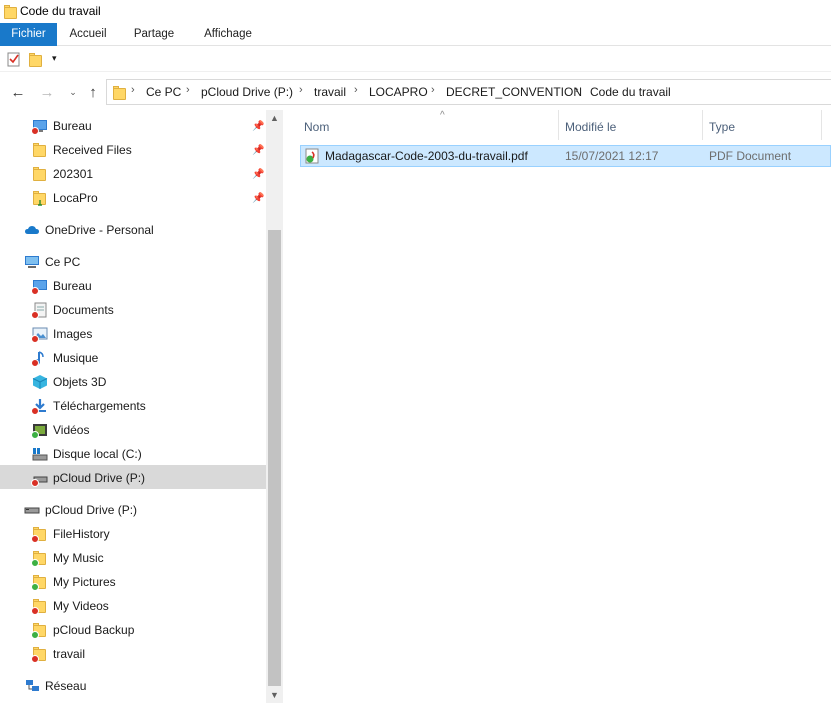  I want to click on music-icon, so click(39, 358).